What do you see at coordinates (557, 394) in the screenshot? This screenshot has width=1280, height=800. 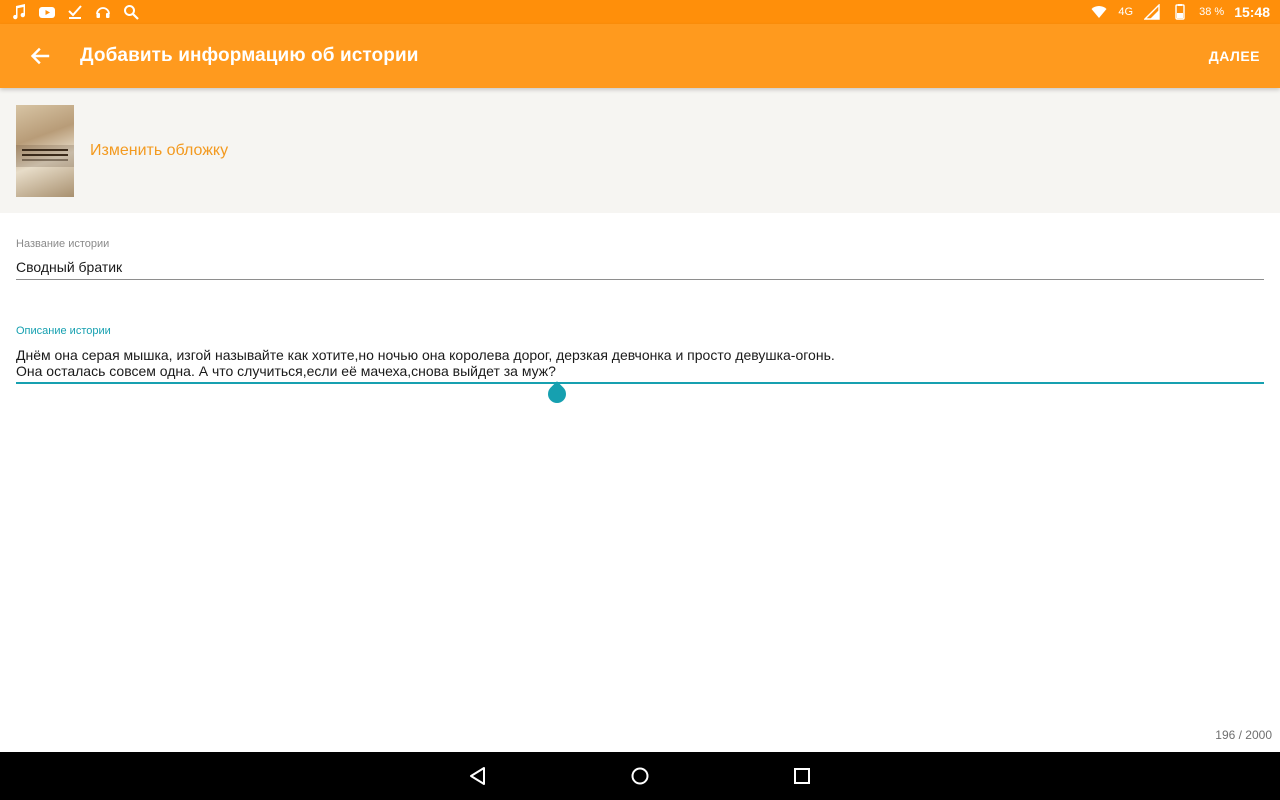 I see `text-cursor-handle` at bounding box center [557, 394].